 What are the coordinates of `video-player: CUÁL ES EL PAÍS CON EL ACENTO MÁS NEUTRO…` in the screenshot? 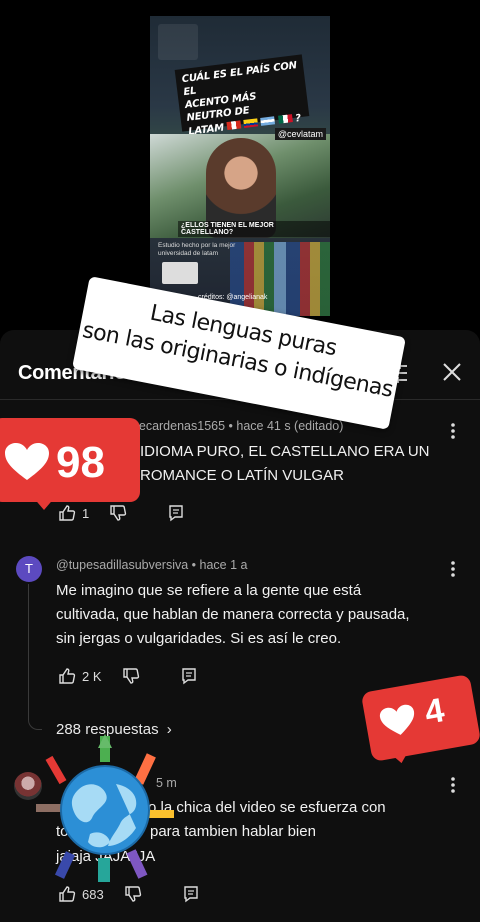 It's located at (240, 166).